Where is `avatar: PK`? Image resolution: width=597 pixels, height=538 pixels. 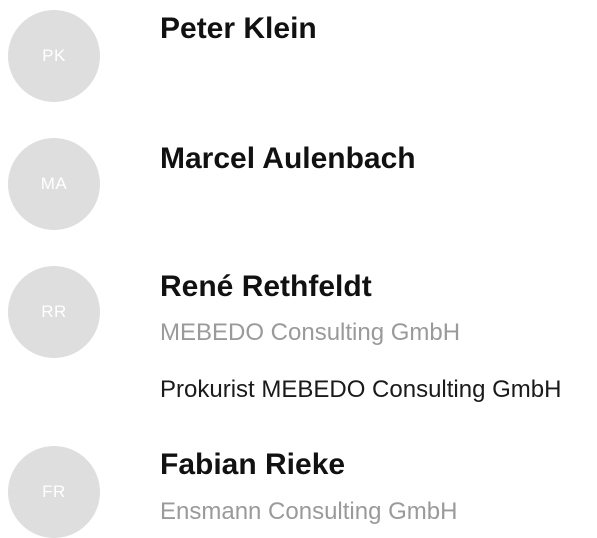 avatar: PK is located at coordinates (54, 56).